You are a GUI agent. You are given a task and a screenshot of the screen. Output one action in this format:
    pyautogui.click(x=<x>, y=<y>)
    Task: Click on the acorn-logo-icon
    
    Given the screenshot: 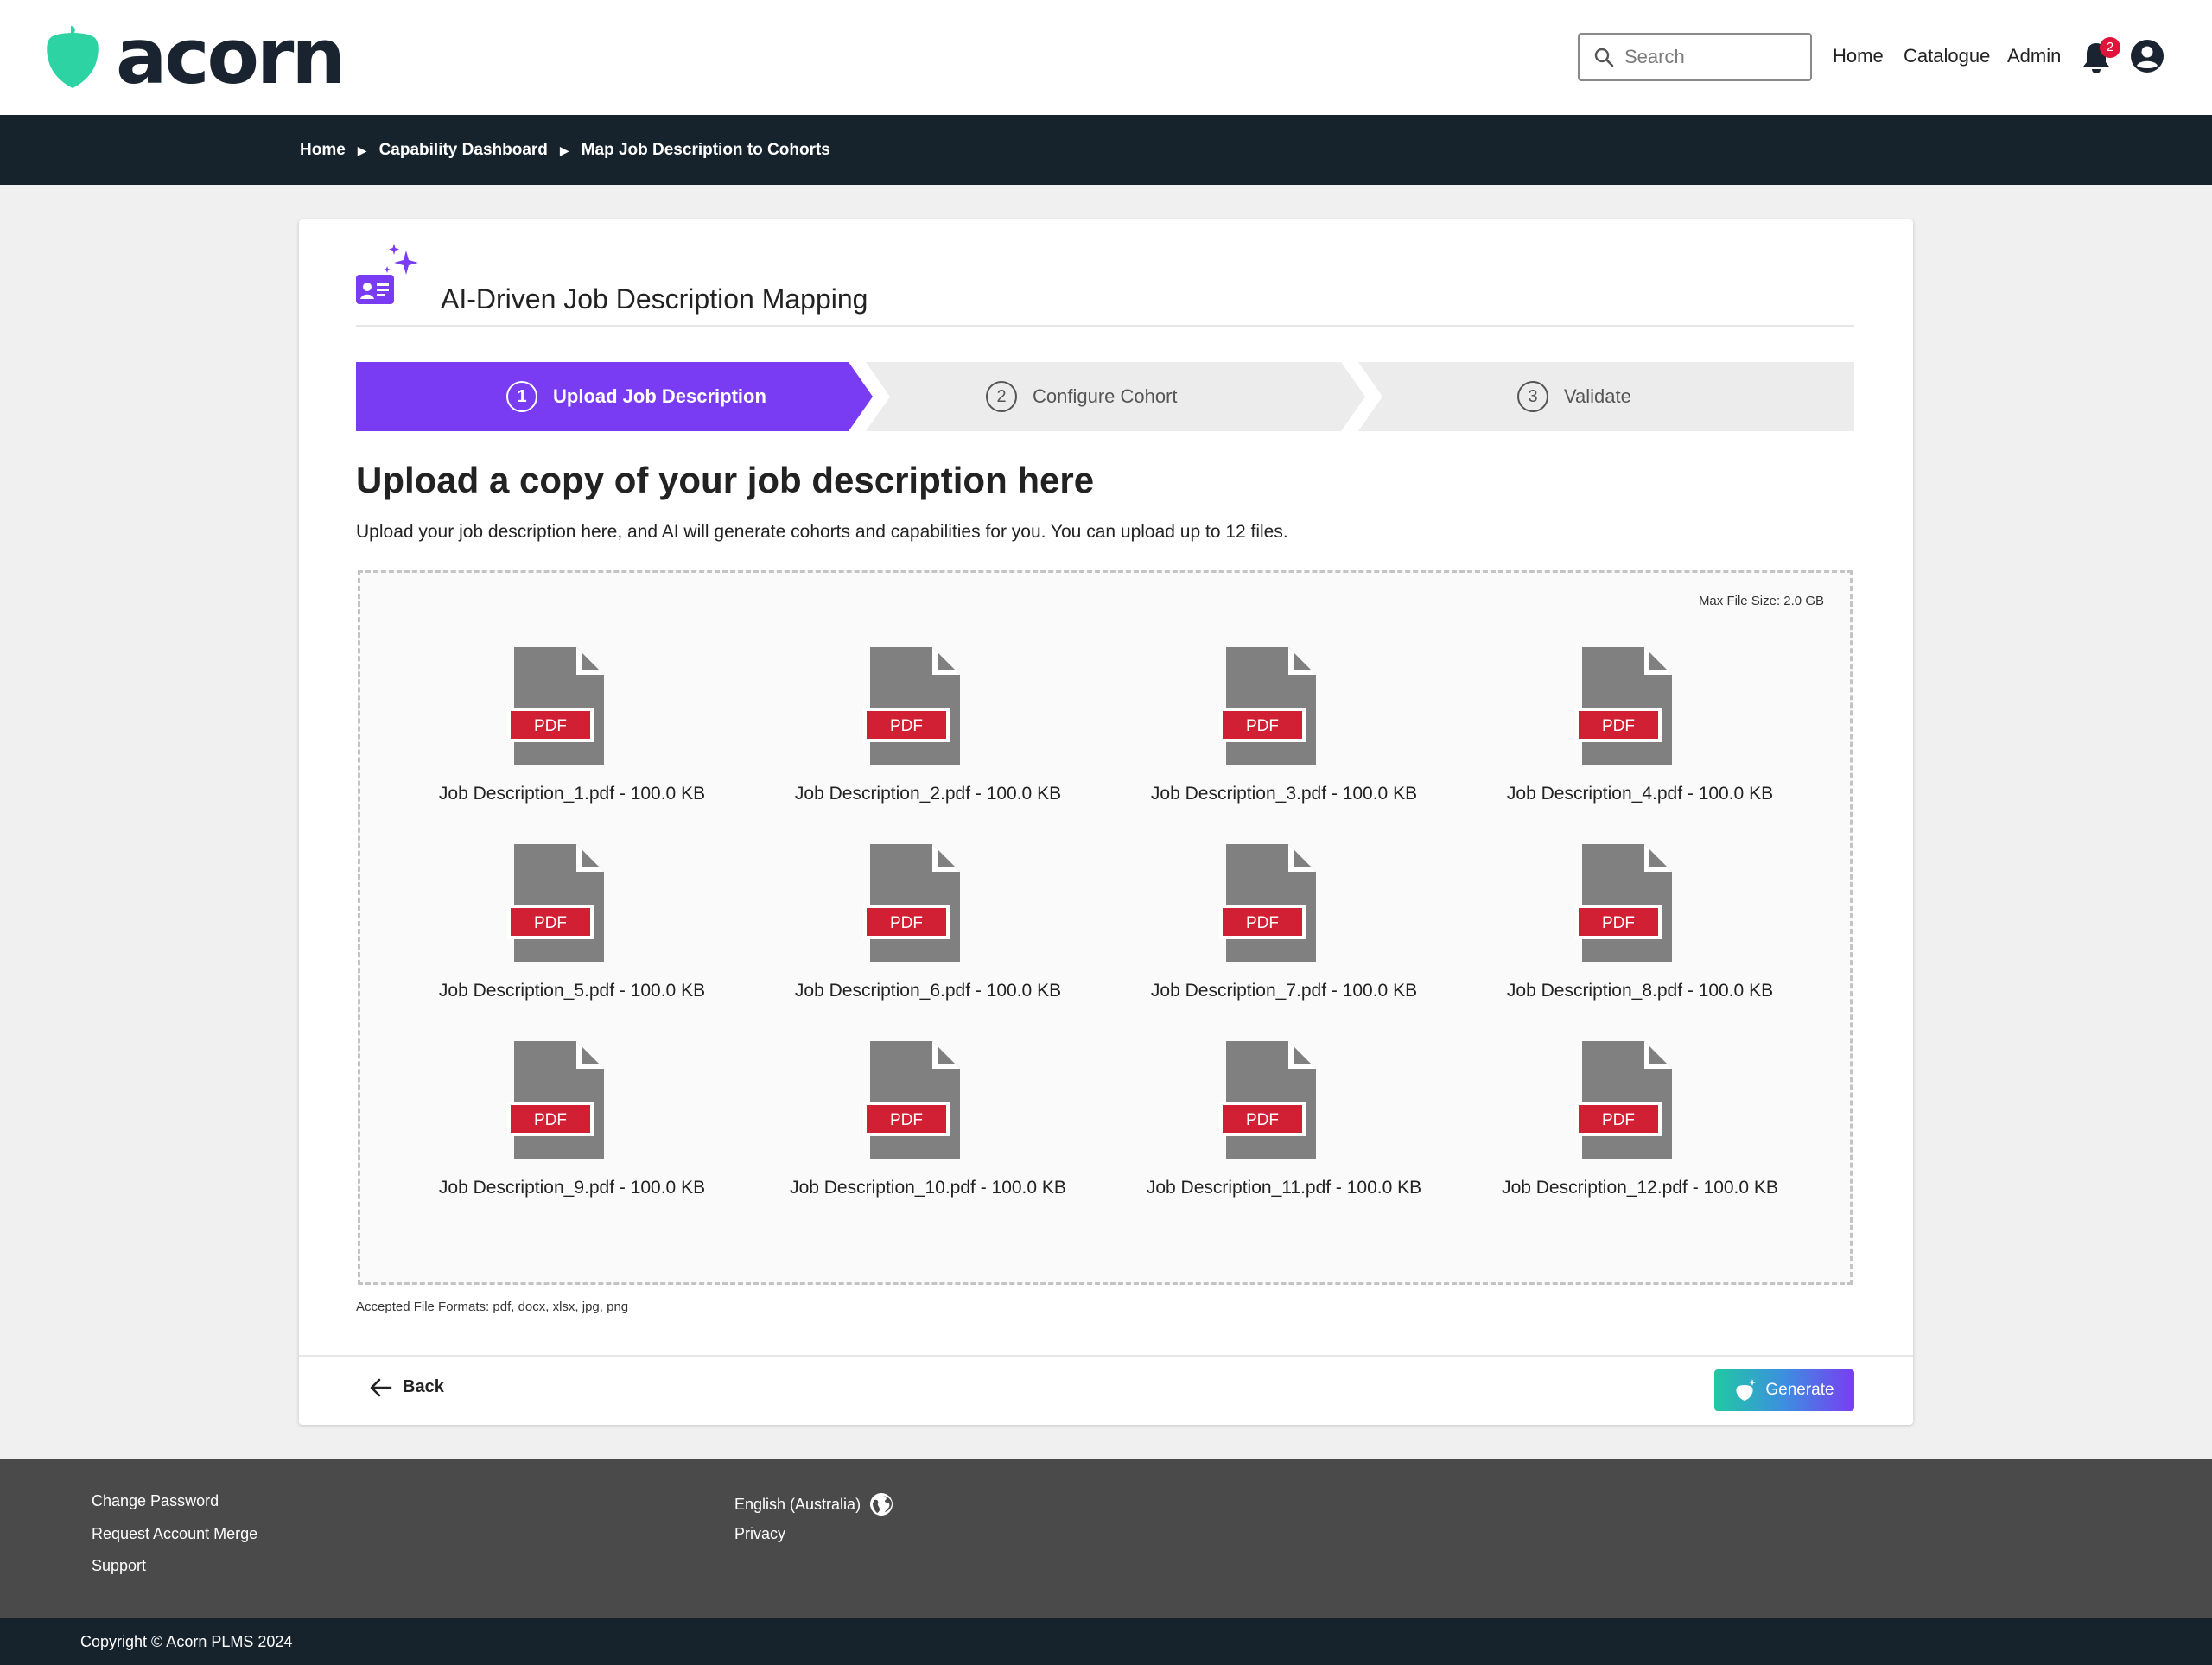 What is the action you would take?
    pyautogui.click(x=73, y=57)
    